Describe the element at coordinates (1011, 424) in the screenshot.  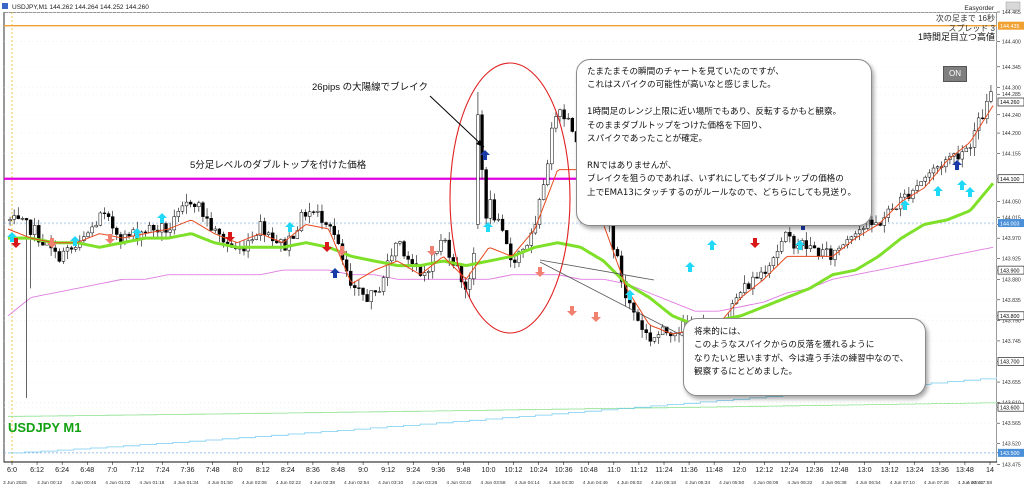
I see `y-tick-label: 143.565` at that location.